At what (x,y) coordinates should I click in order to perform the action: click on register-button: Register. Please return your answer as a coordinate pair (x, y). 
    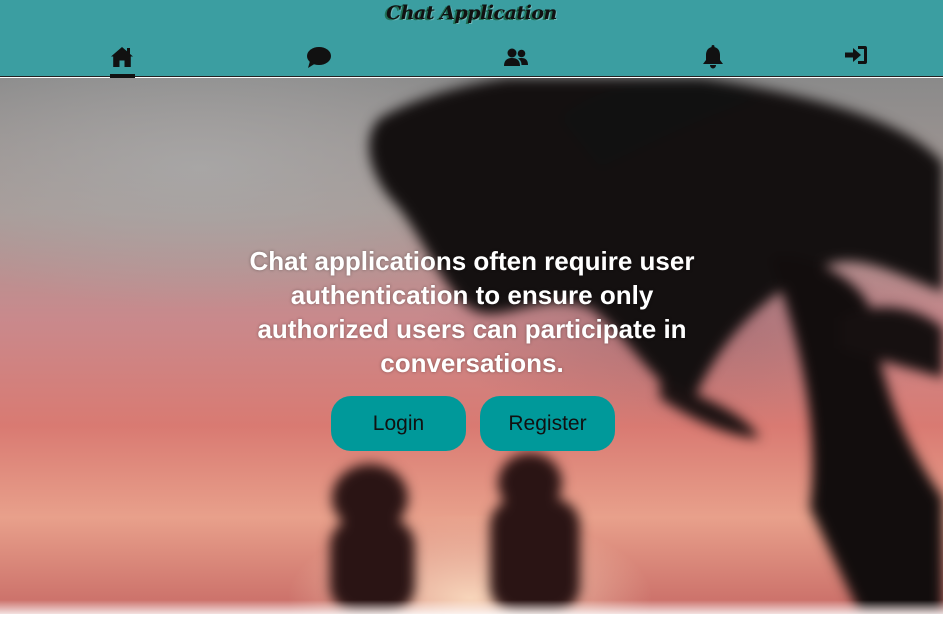
    Looking at the image, I should click on (547, 423).